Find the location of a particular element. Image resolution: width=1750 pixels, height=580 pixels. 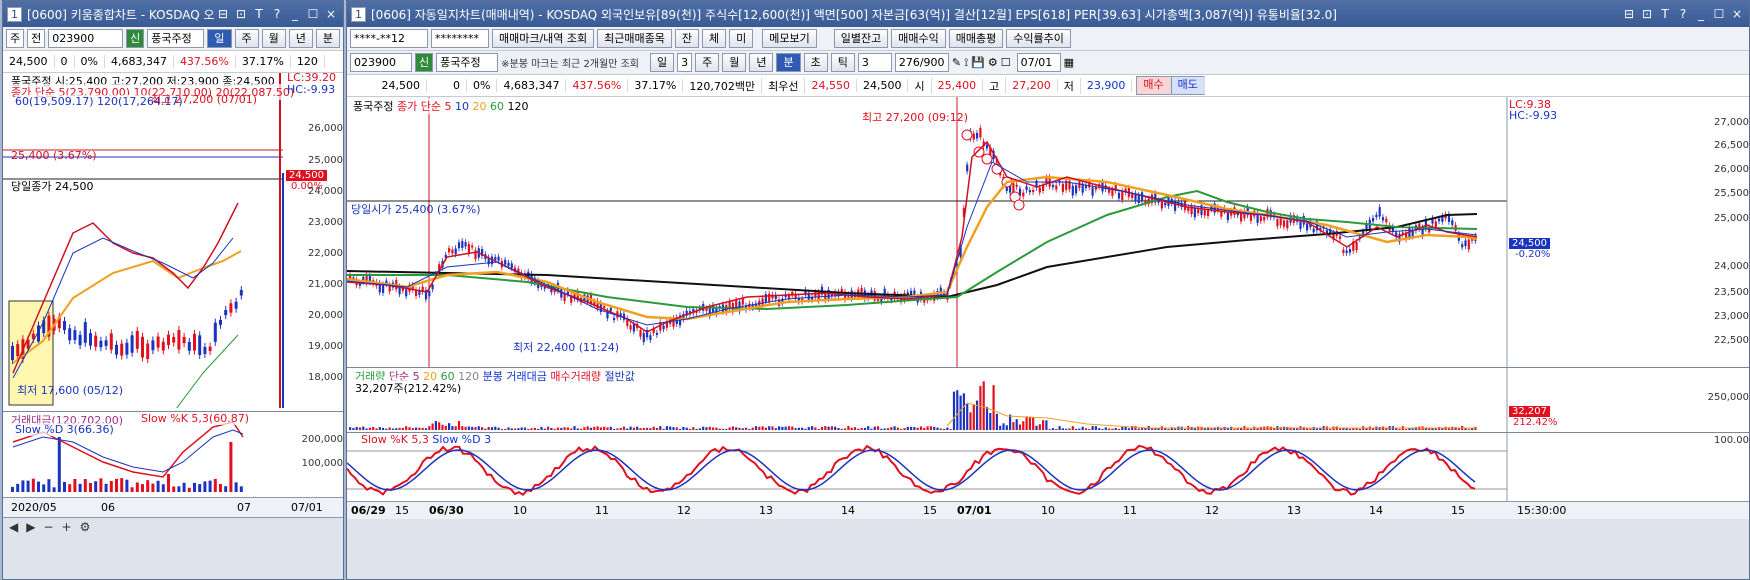

tool-icons: ✎⟟💾⚙☐ is located at coordinates (983, 63).